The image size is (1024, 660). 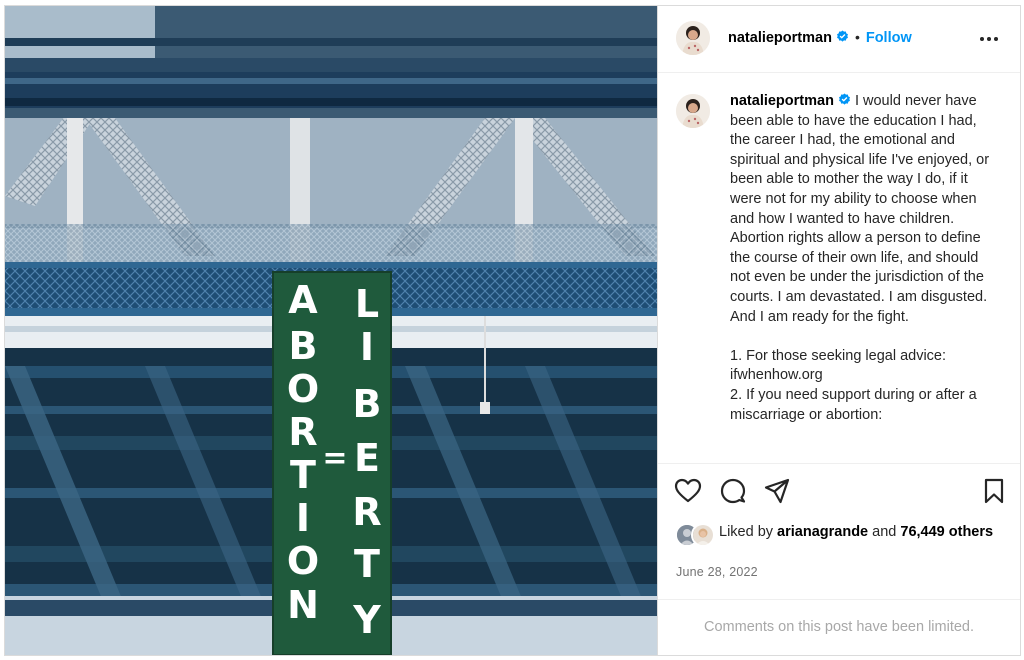 I want to click on caption-avatar, so click(x=693, y=111).